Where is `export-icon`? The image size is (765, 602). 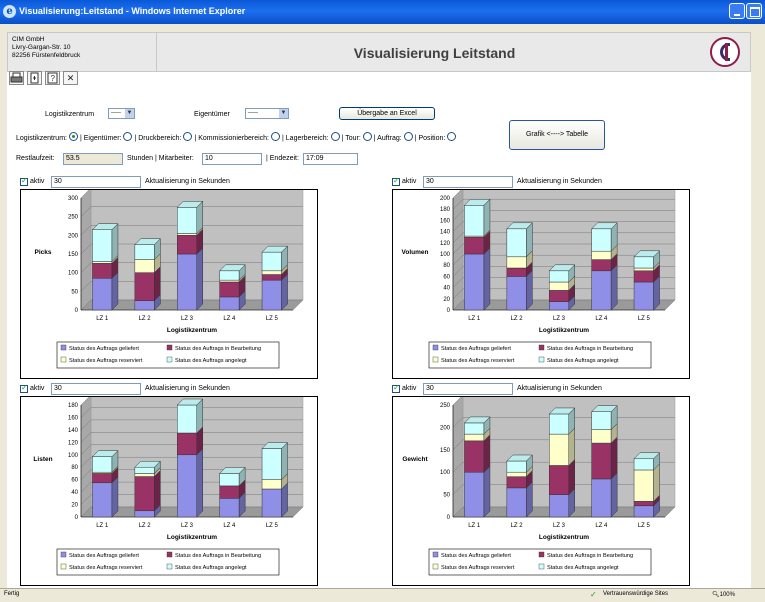
export-icon is located at coordinates (34, 78).